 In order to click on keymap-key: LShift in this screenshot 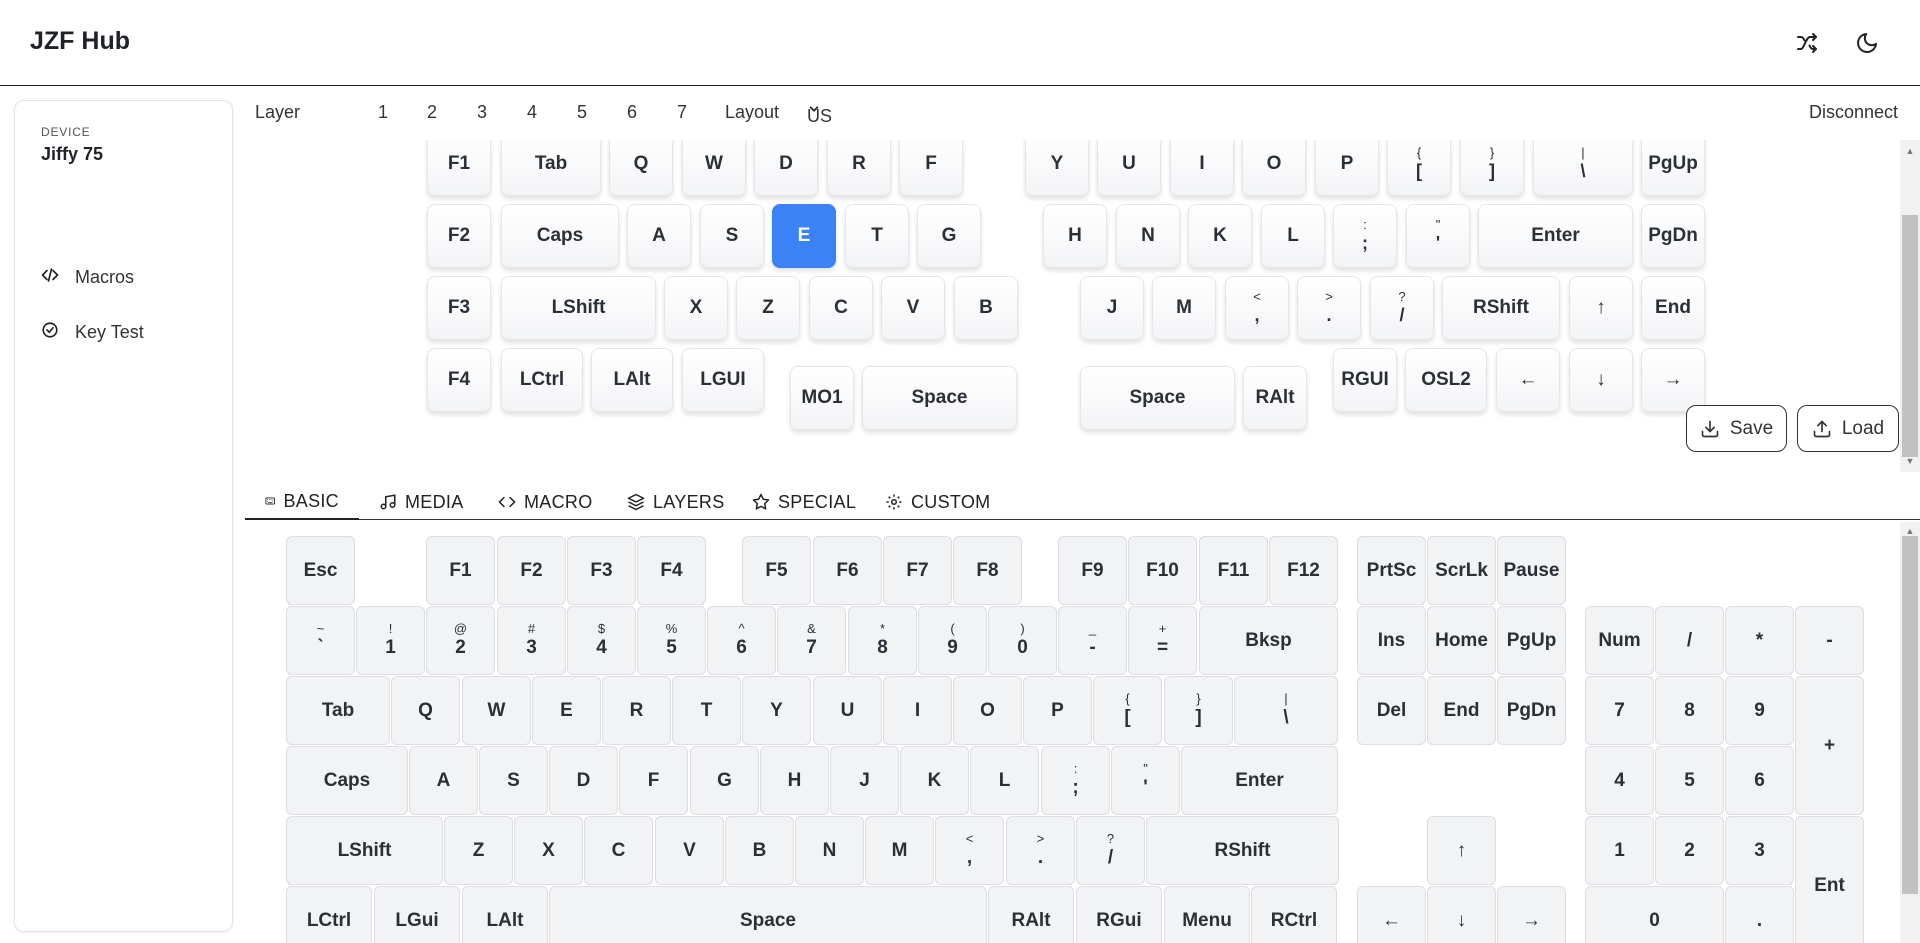, I will do `click(578, 308)`.